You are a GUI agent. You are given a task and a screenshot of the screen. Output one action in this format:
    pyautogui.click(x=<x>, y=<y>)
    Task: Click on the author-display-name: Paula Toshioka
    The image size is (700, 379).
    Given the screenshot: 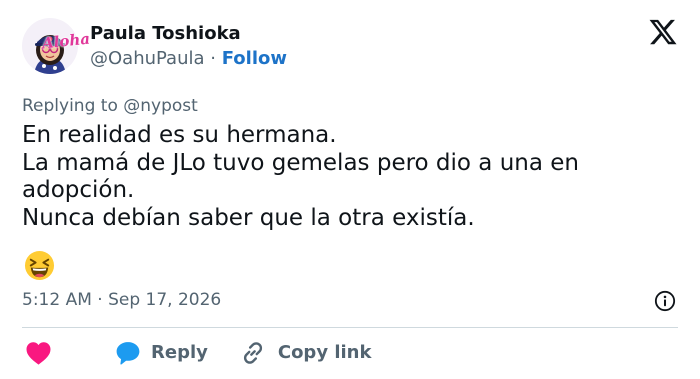 What is the action you would take?
    pyautogui.click(x=188, y=34)
    